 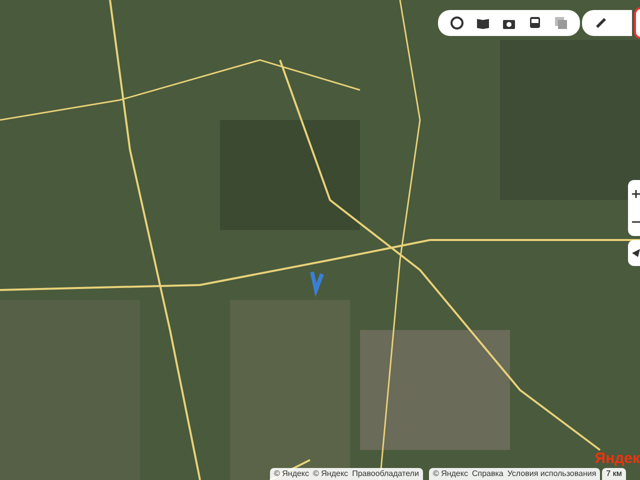 I want to click on arrow-icon, so click(x=636, y=253).